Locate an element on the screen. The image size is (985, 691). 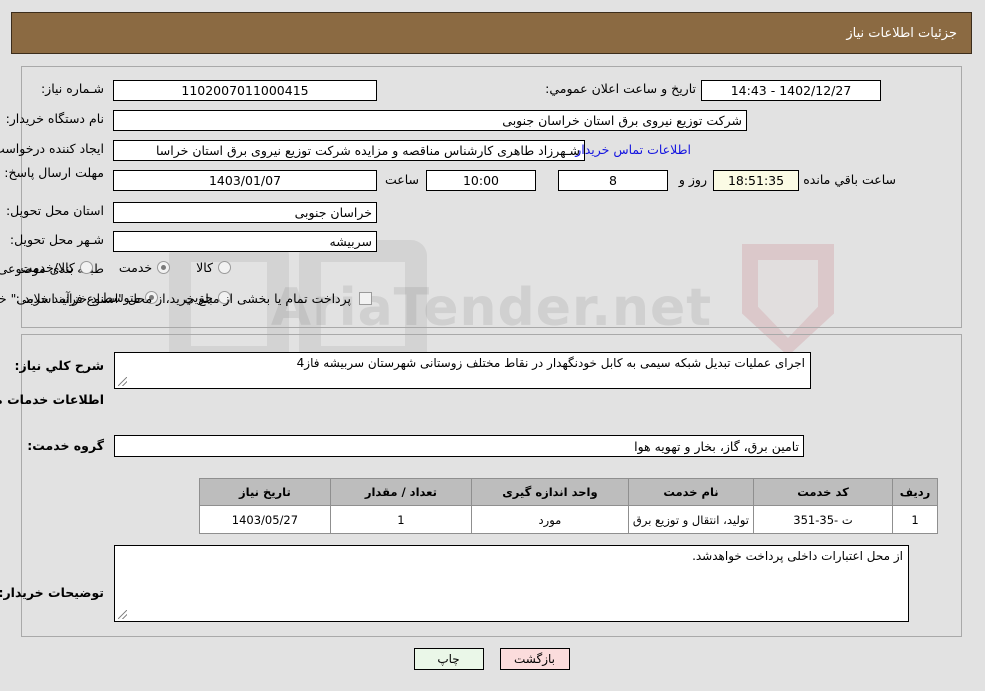
category-radio-group: کالا خدمت کالا/خدمت is located at coordinates (116, 267).